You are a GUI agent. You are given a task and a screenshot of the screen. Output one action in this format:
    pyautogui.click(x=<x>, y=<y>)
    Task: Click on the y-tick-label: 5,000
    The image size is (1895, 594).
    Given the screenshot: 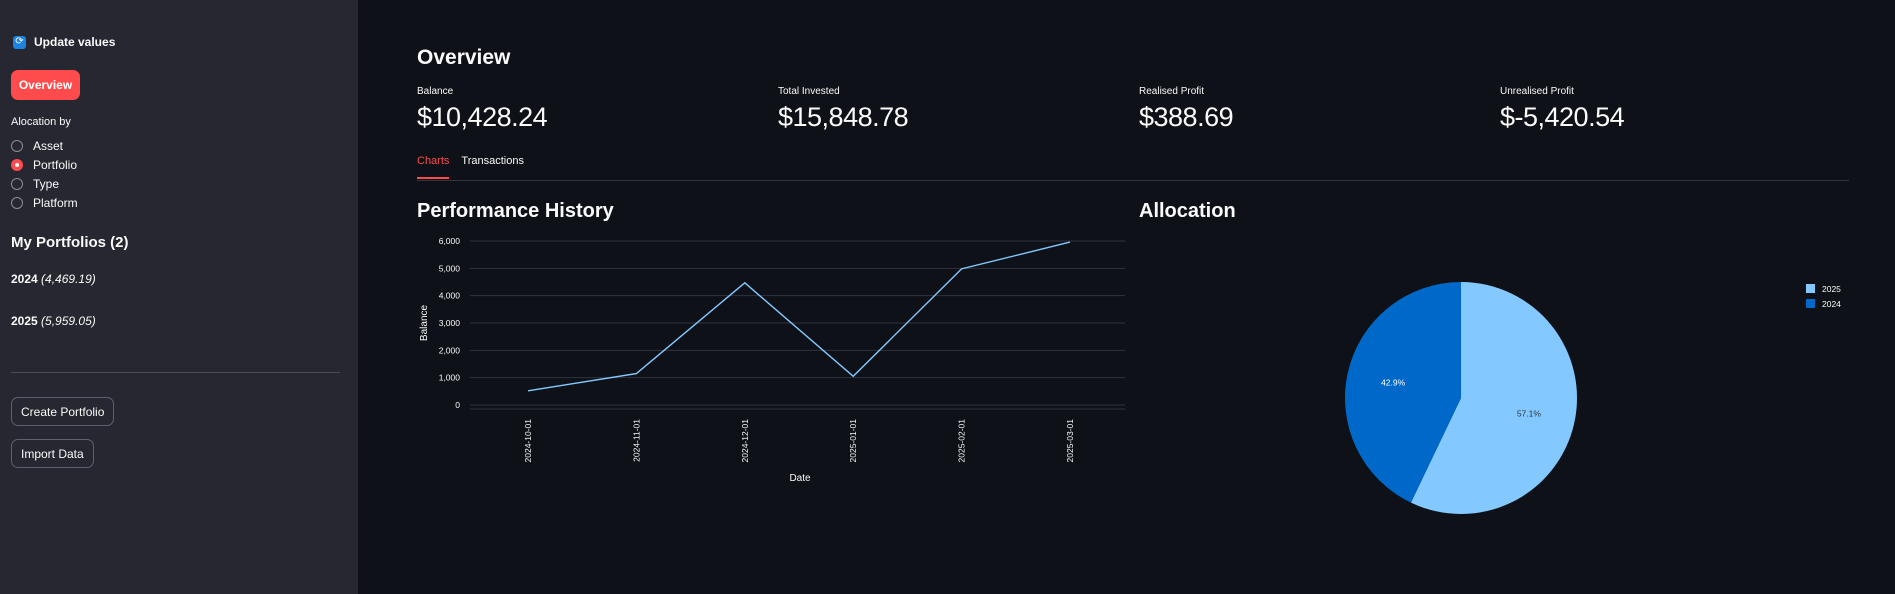 What is the action you would take?
    pyautogui.click(x=450, y=268)
    